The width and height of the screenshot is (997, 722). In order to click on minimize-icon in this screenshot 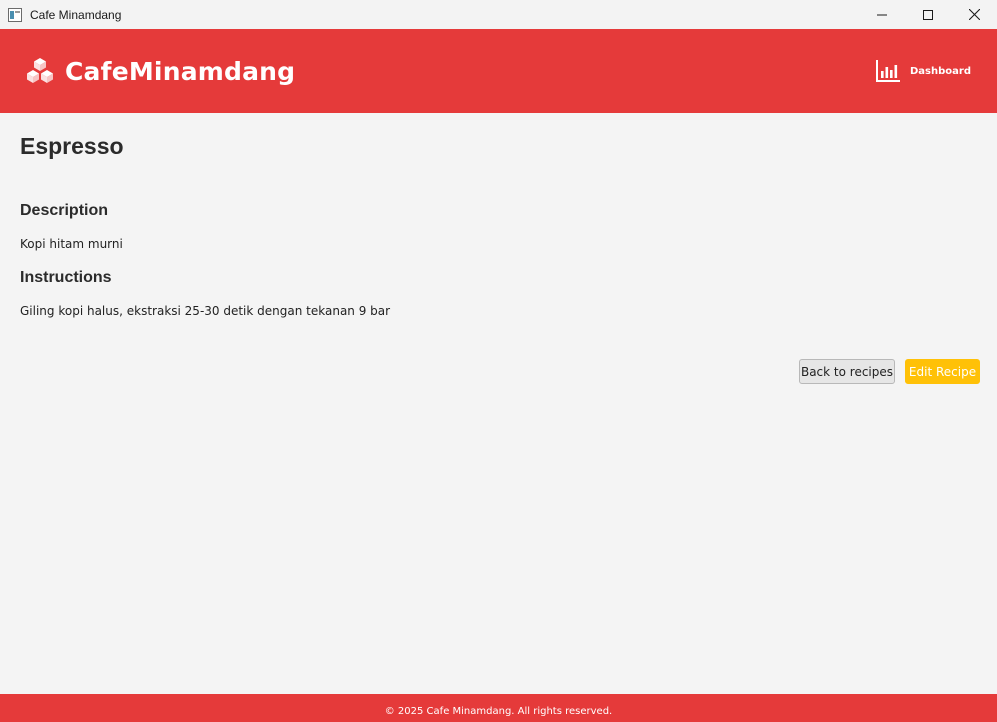, I will do `click(882, 14)`.